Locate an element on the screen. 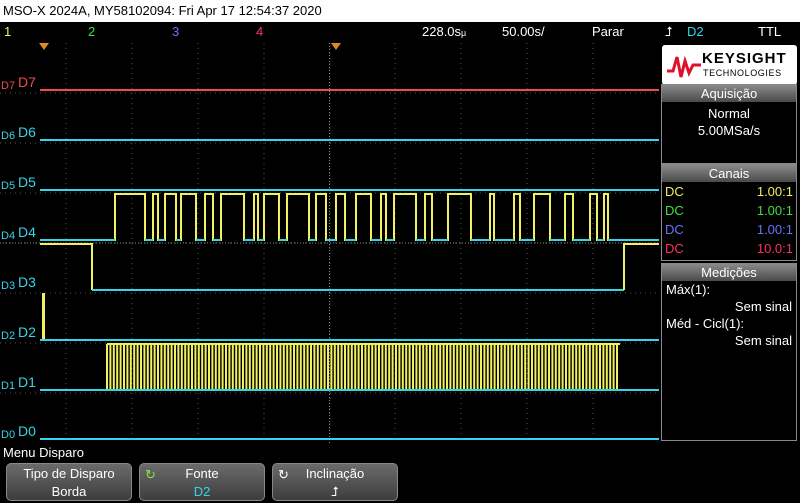  channel-row: DC 10.0:1 is located at coordinates (729, 248).